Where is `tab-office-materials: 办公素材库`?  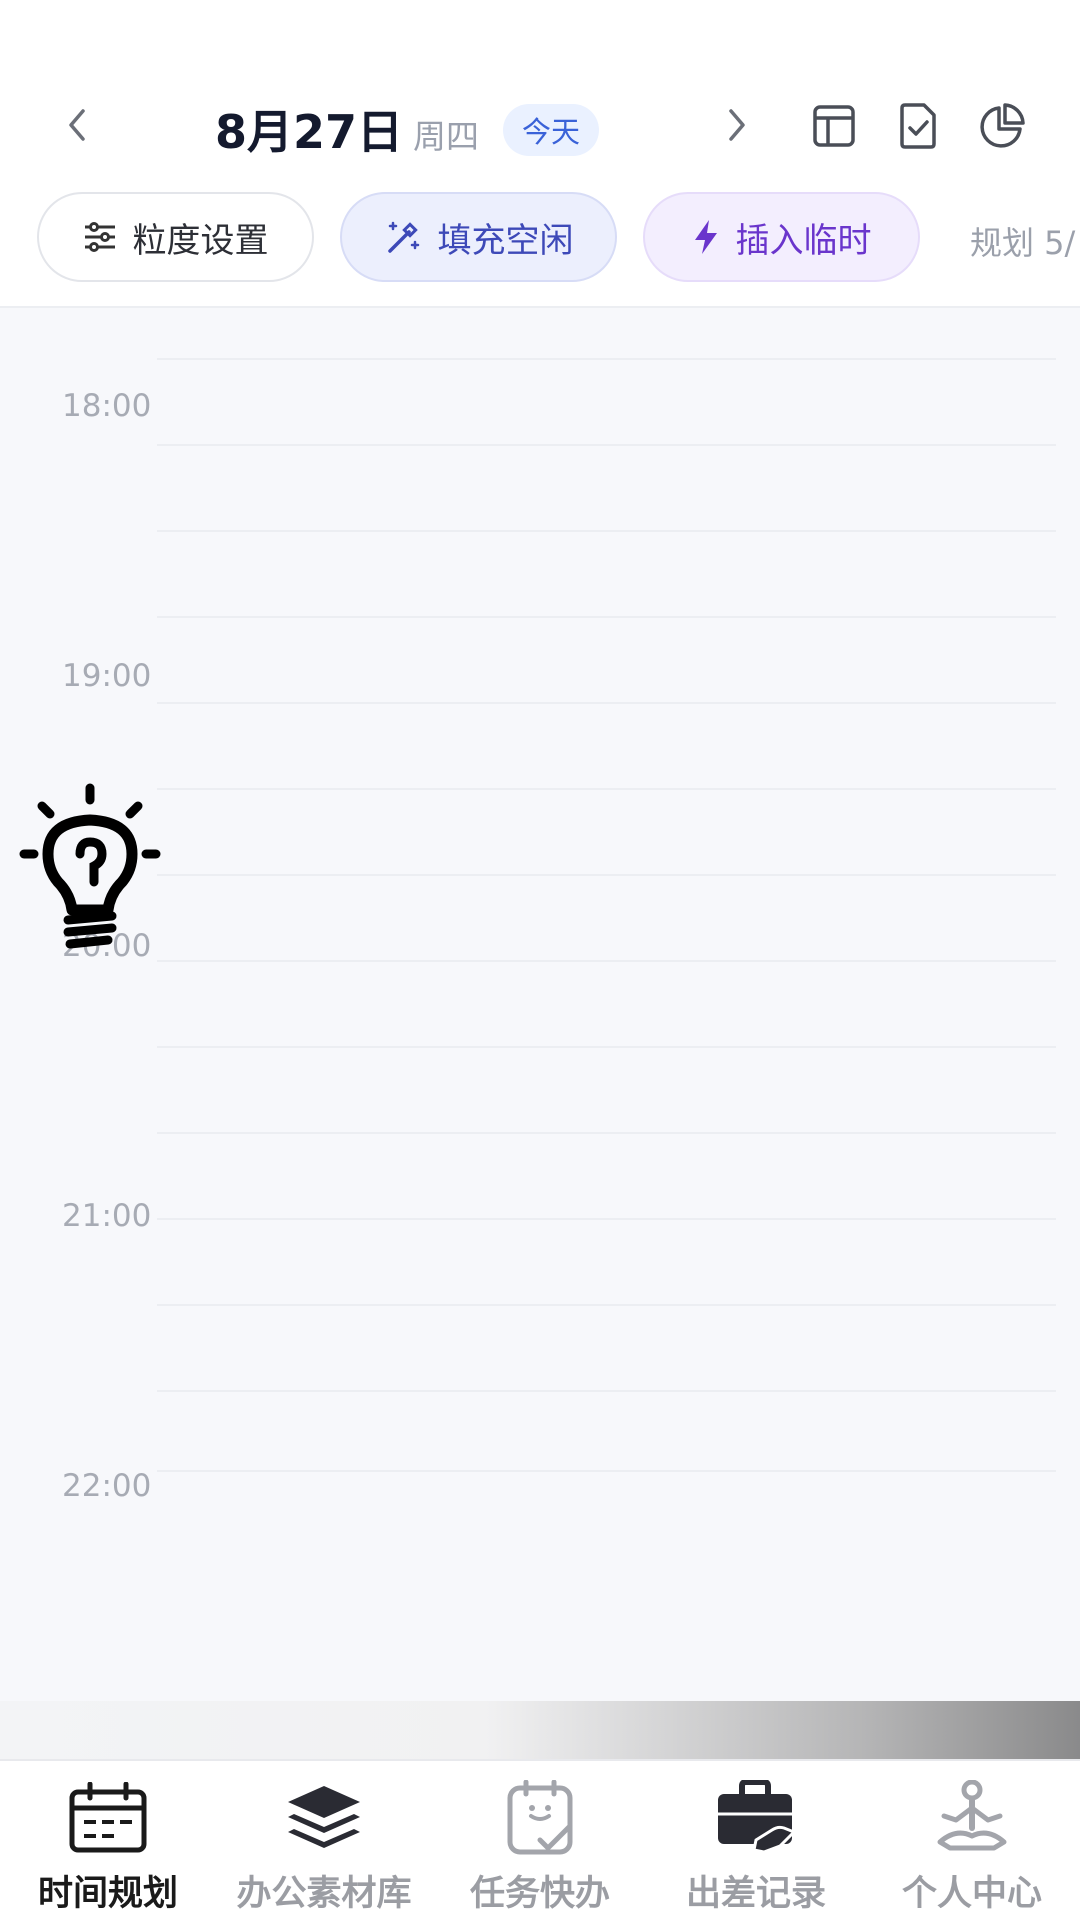
tab-office-materials: 办公素材库 is located at coordinates (324, 1840).